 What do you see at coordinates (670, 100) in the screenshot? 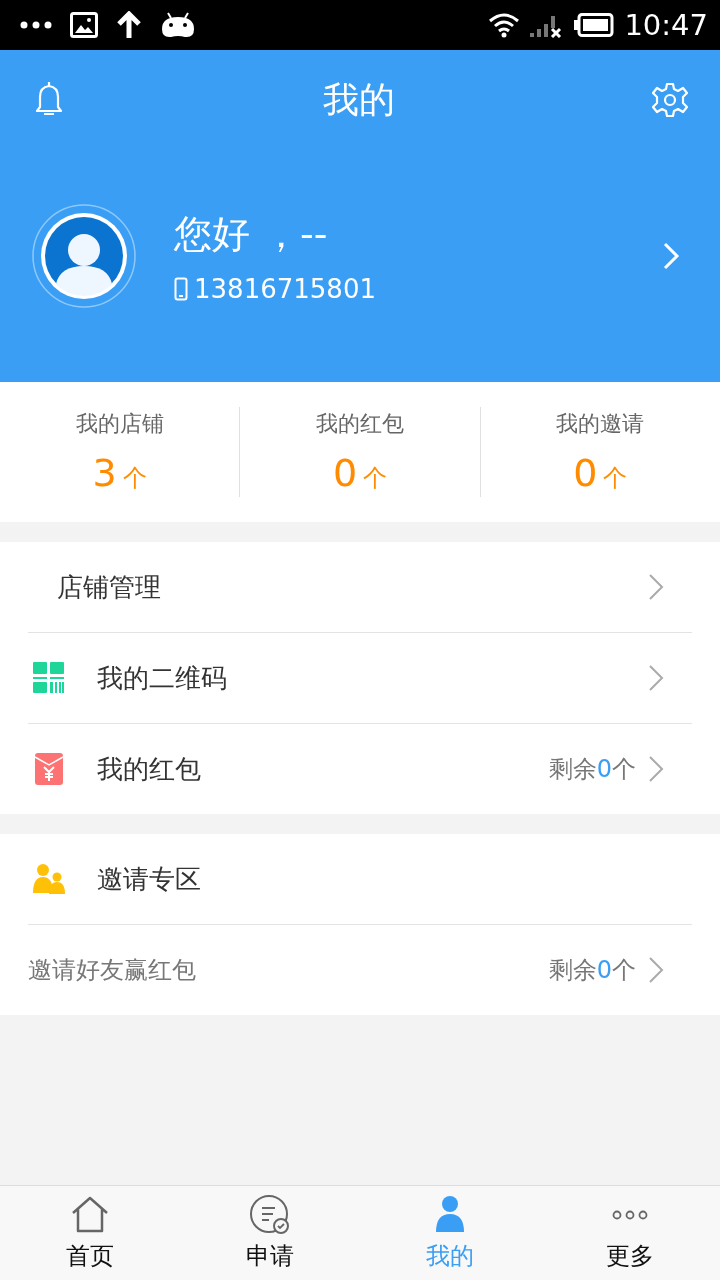
I see `settings-icon` at bounding box center [670, 100].